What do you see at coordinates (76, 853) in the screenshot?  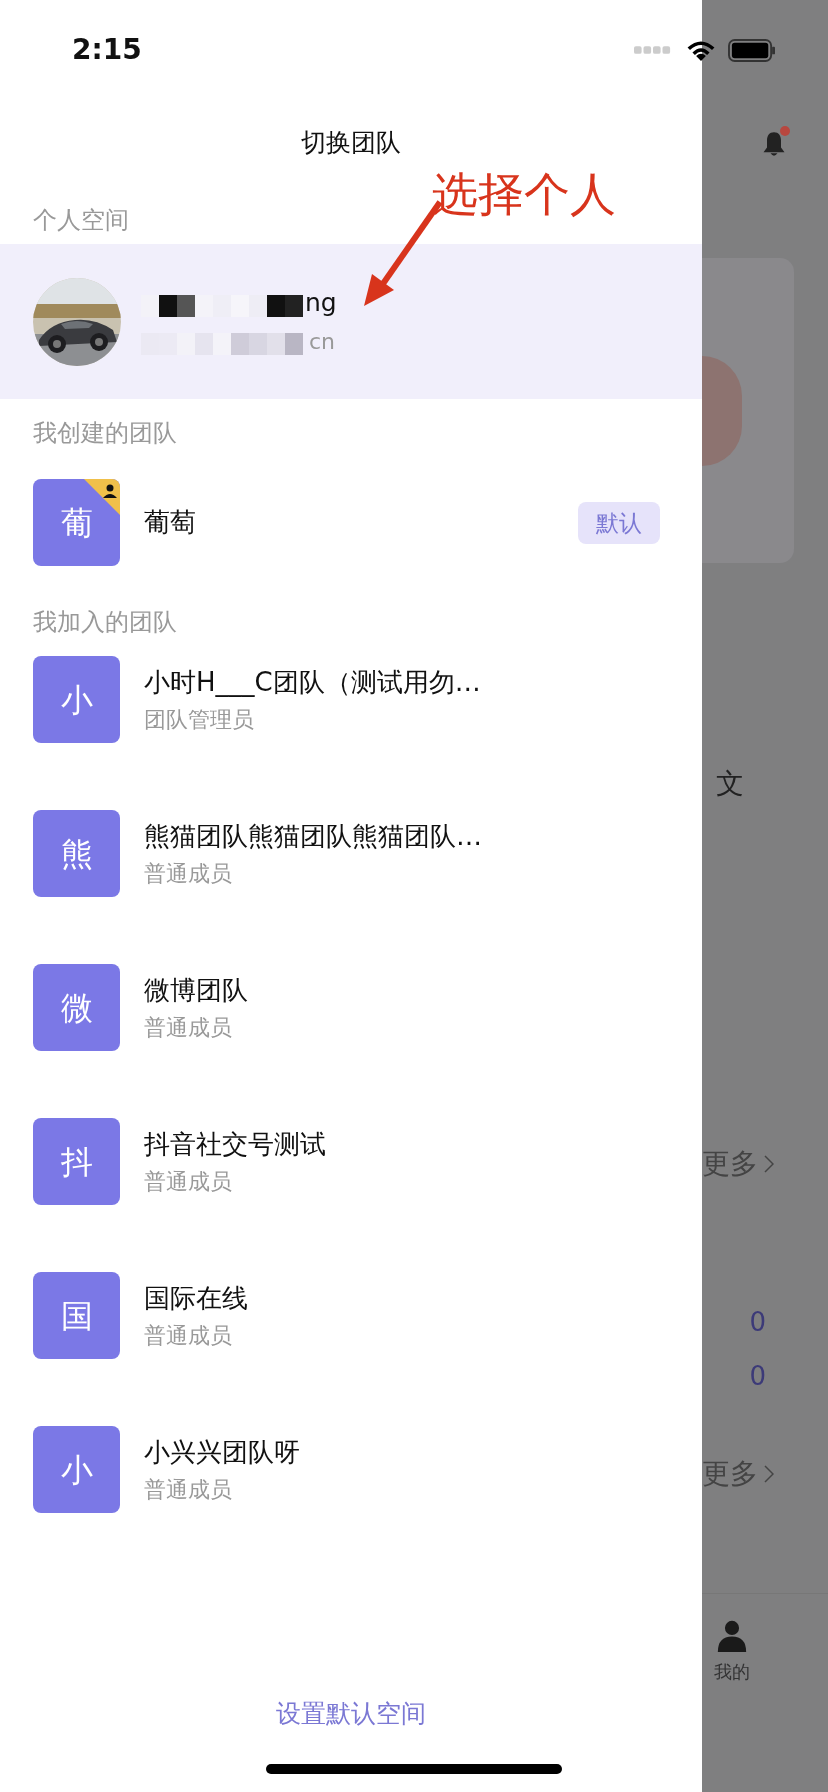 I see `team-avatar: 熊` at bounding box center [76, 853].